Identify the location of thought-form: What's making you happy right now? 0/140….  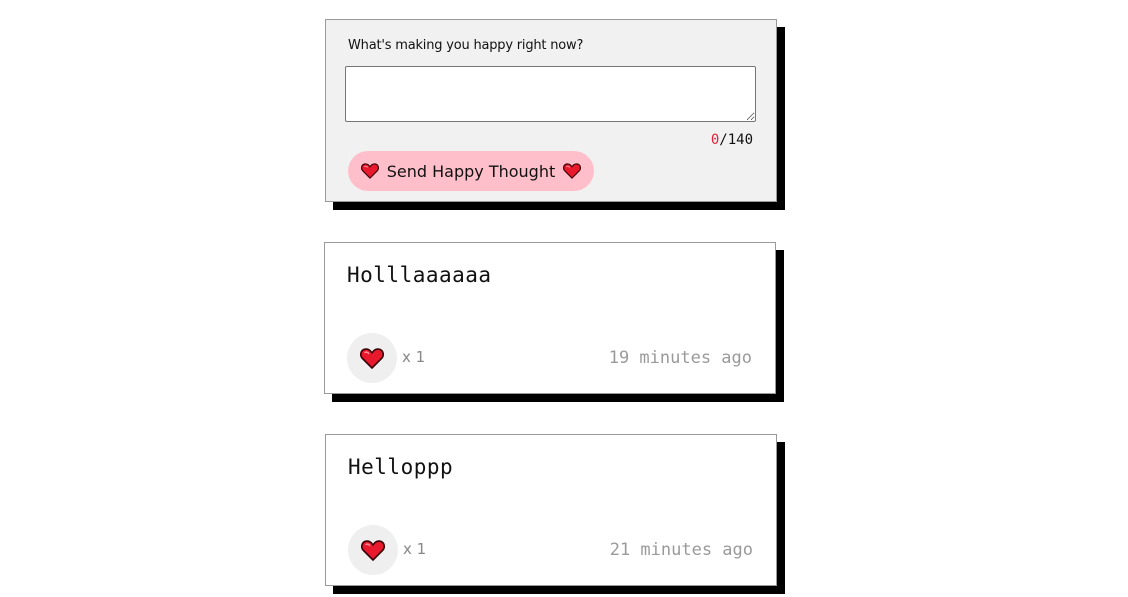
(551, 110).